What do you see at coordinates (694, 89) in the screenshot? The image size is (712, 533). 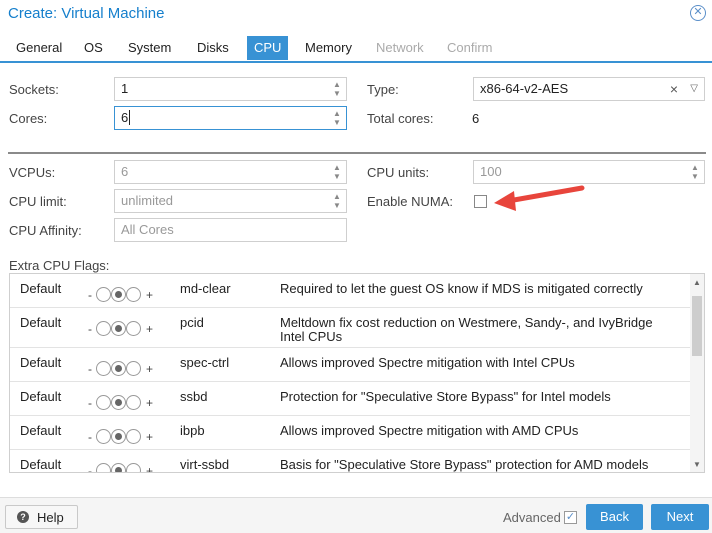 I see `chevron-down-icon: ▽` at bounding box center [694, 89].